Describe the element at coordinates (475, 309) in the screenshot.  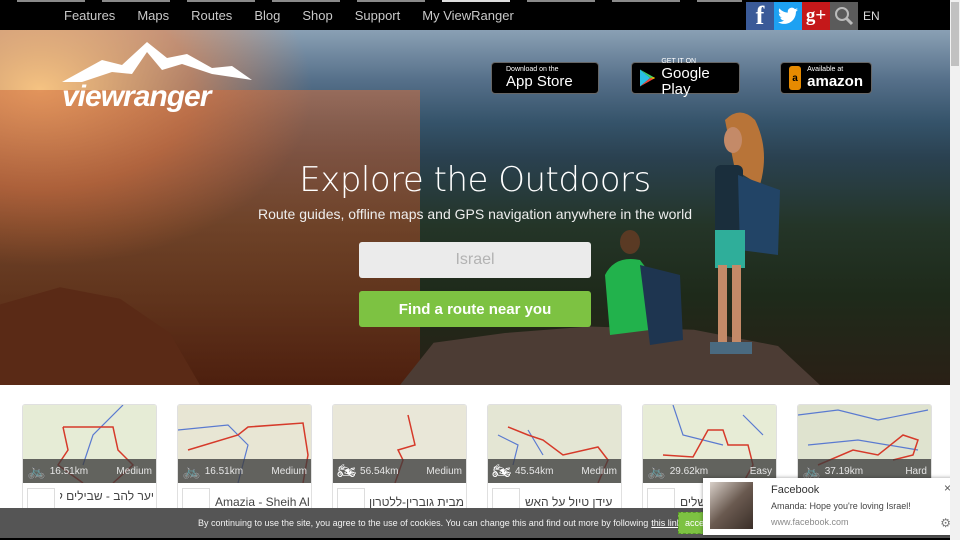
I see `find-route-button: Find a route near you` at that location.